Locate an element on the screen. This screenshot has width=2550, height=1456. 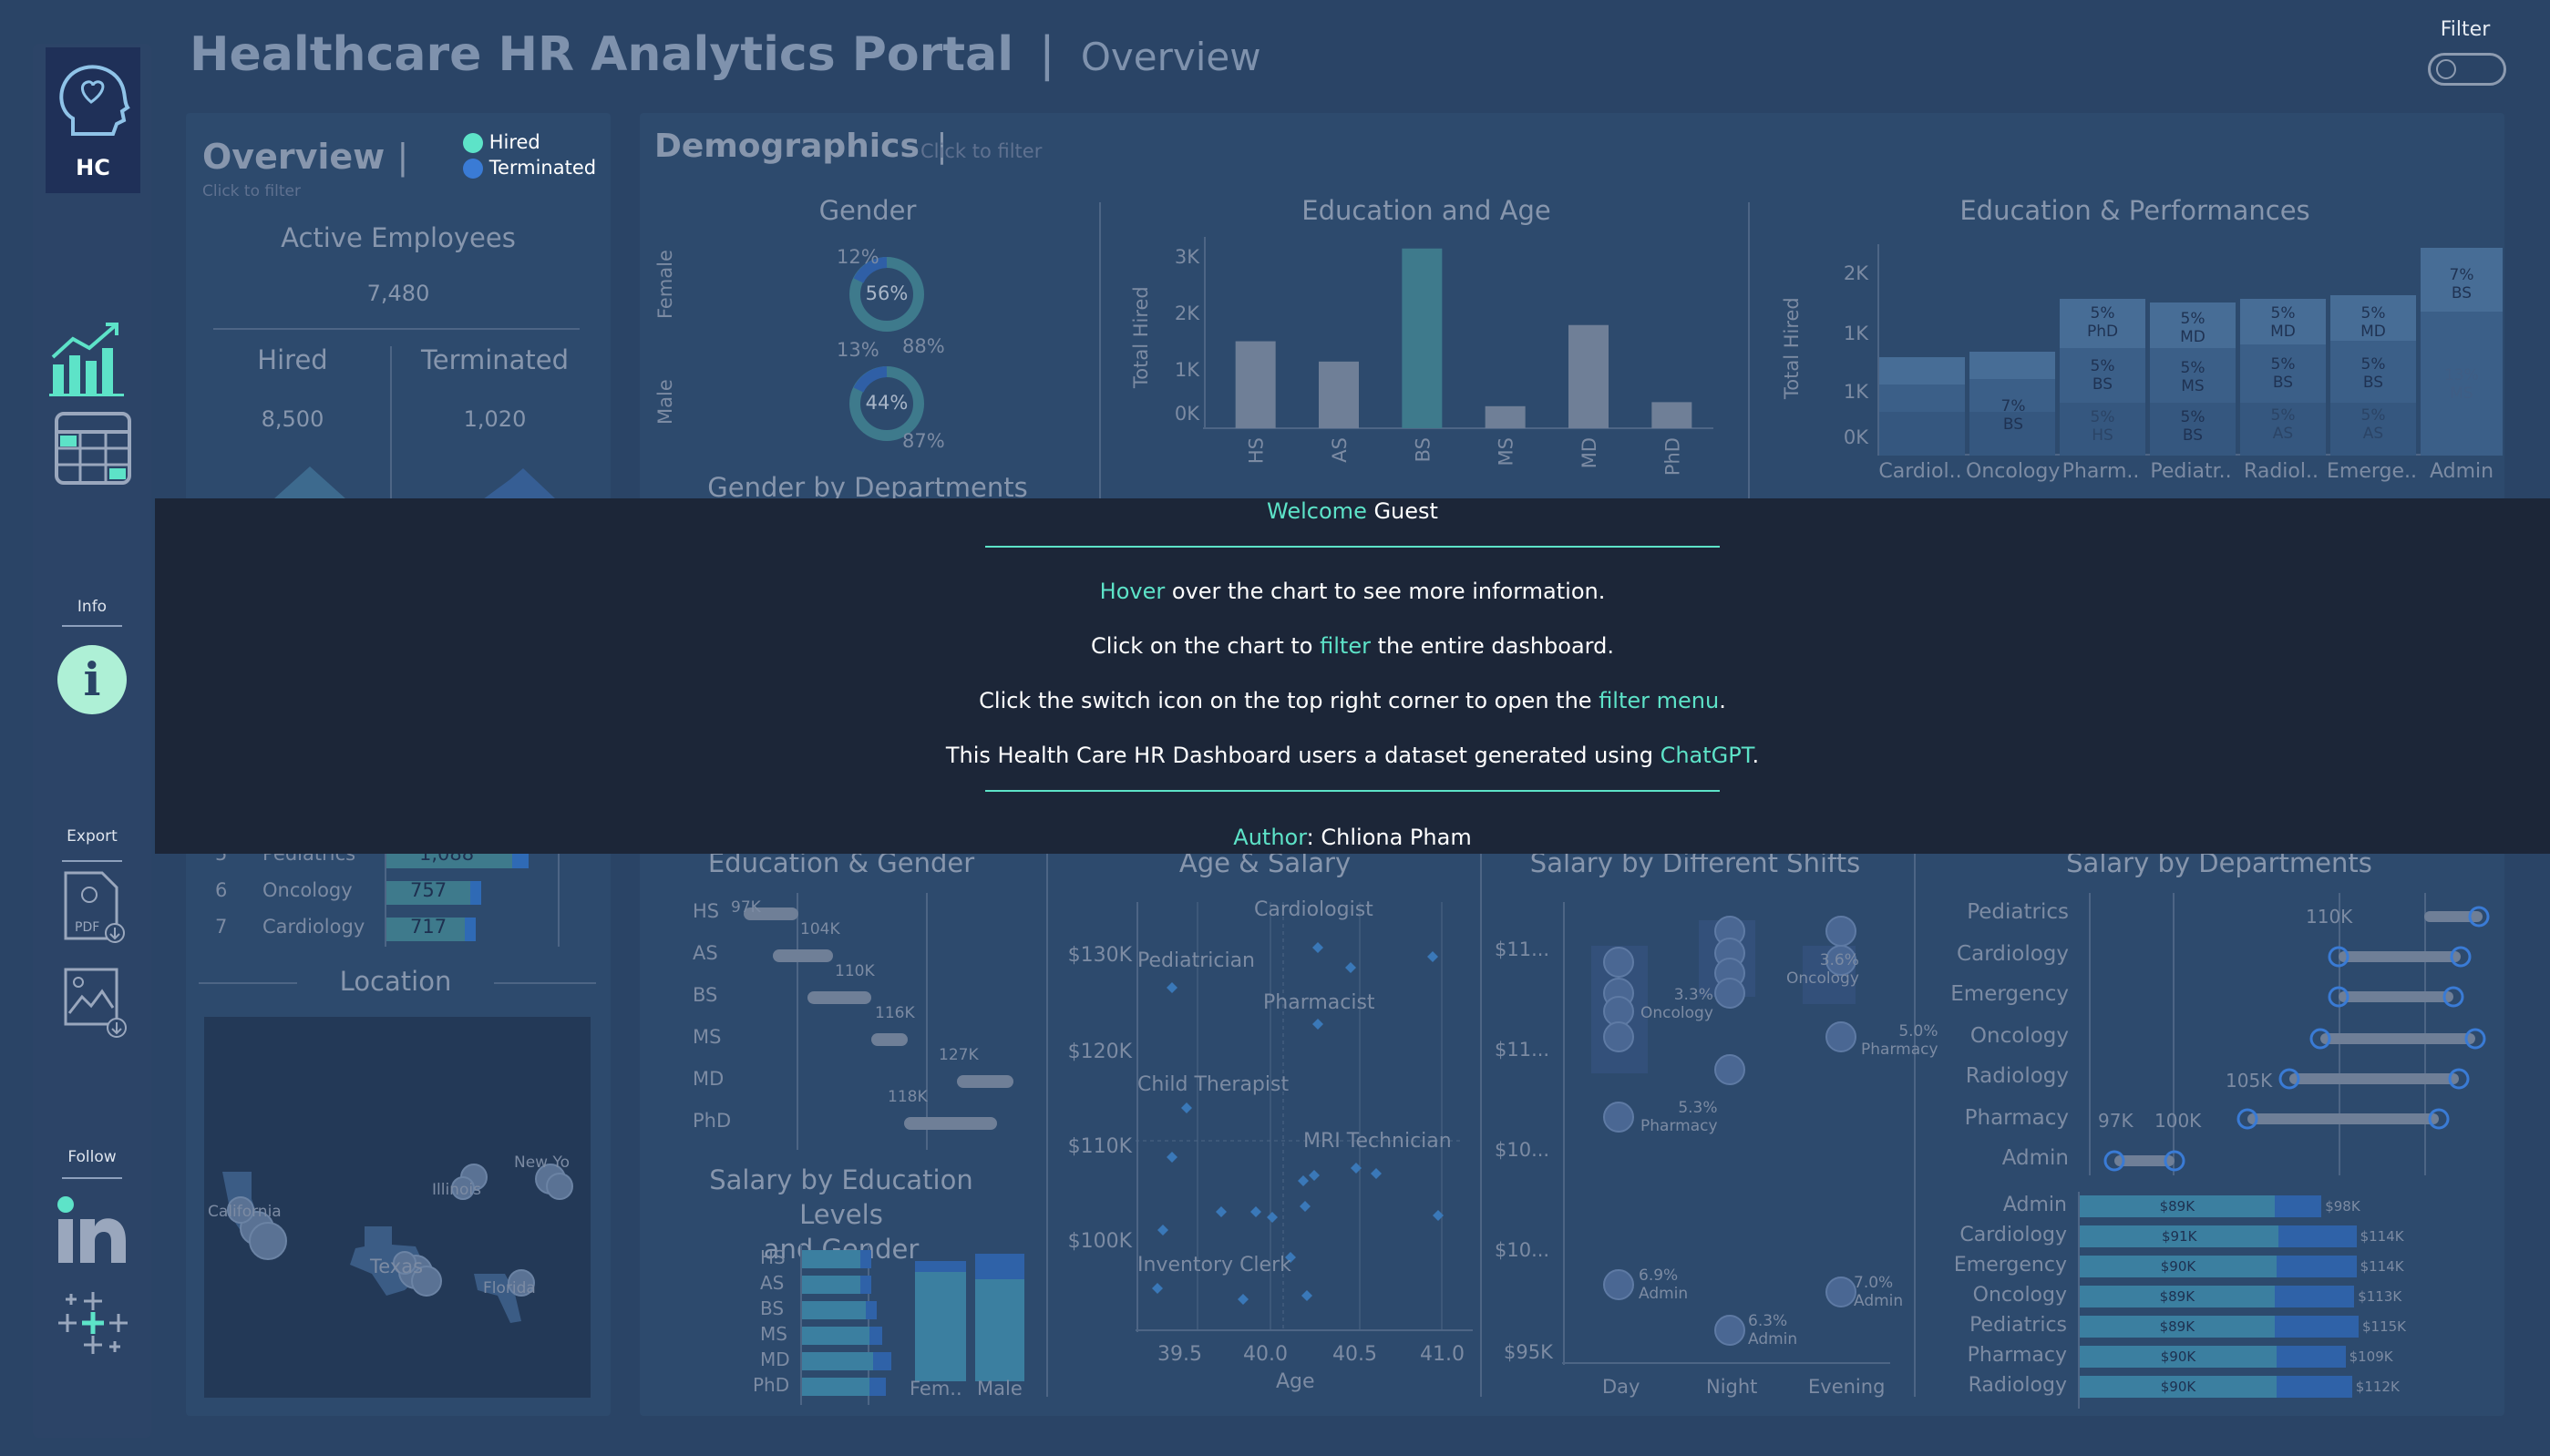
sal-bar-row: Radiology $90K $112K is located at coordinates (2223, 1387).